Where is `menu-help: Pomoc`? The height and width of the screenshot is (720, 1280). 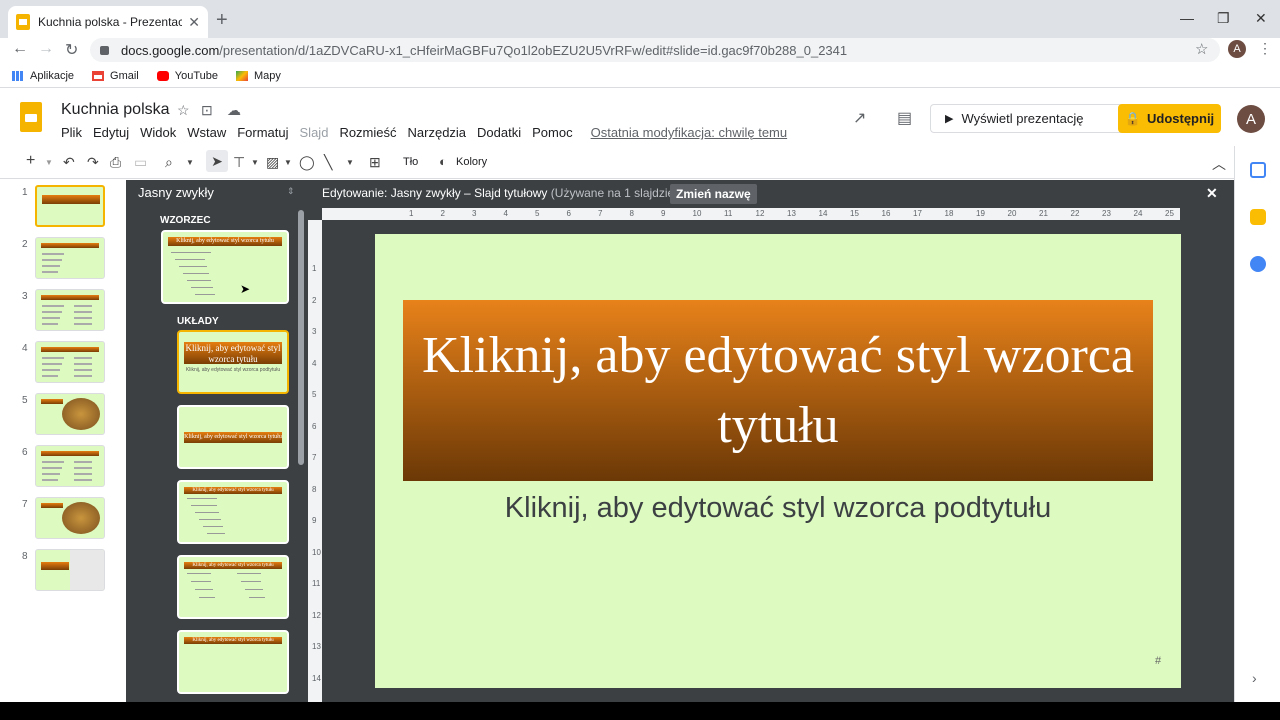 menu-help: Pomoc is located at coordinates (552, 132).